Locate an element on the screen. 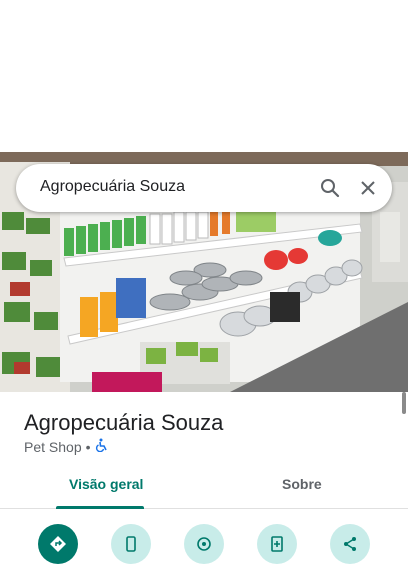 This screenshot has width=408, height=564. directions-icon is located at coordinates (58, 544).